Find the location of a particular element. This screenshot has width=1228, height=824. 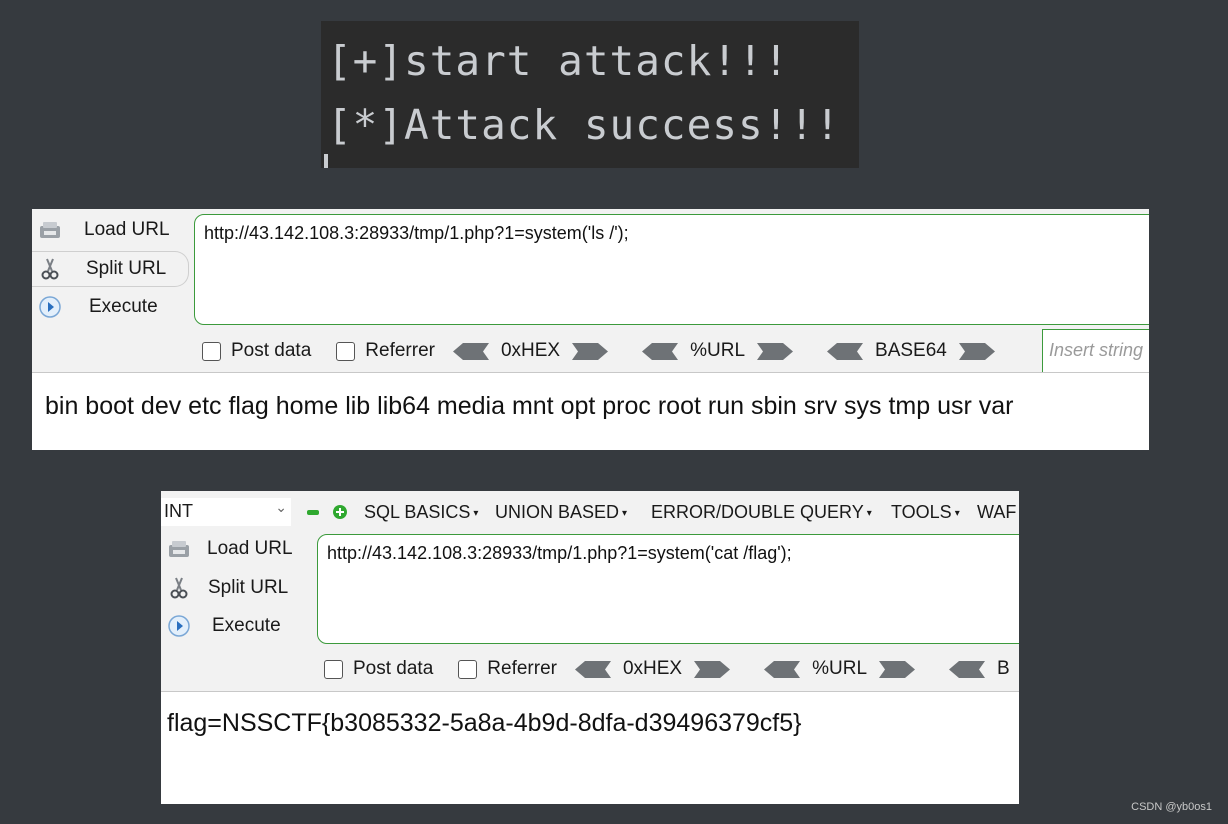

watermark: CSDN @yb0os1 is located at coordinates (1171, 807).